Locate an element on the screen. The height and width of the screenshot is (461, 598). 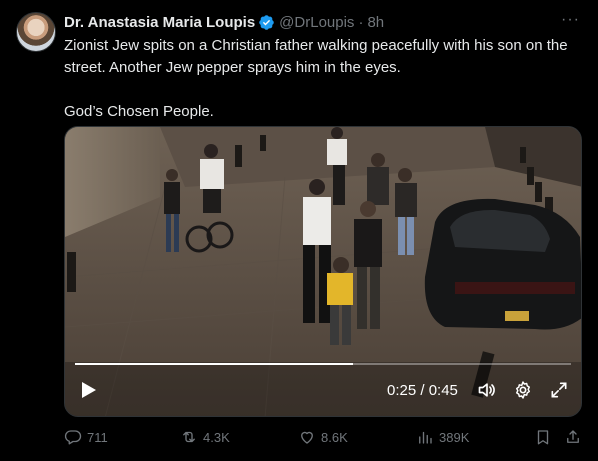
repost-button: 4.3K is located at coordinates (205, 437).